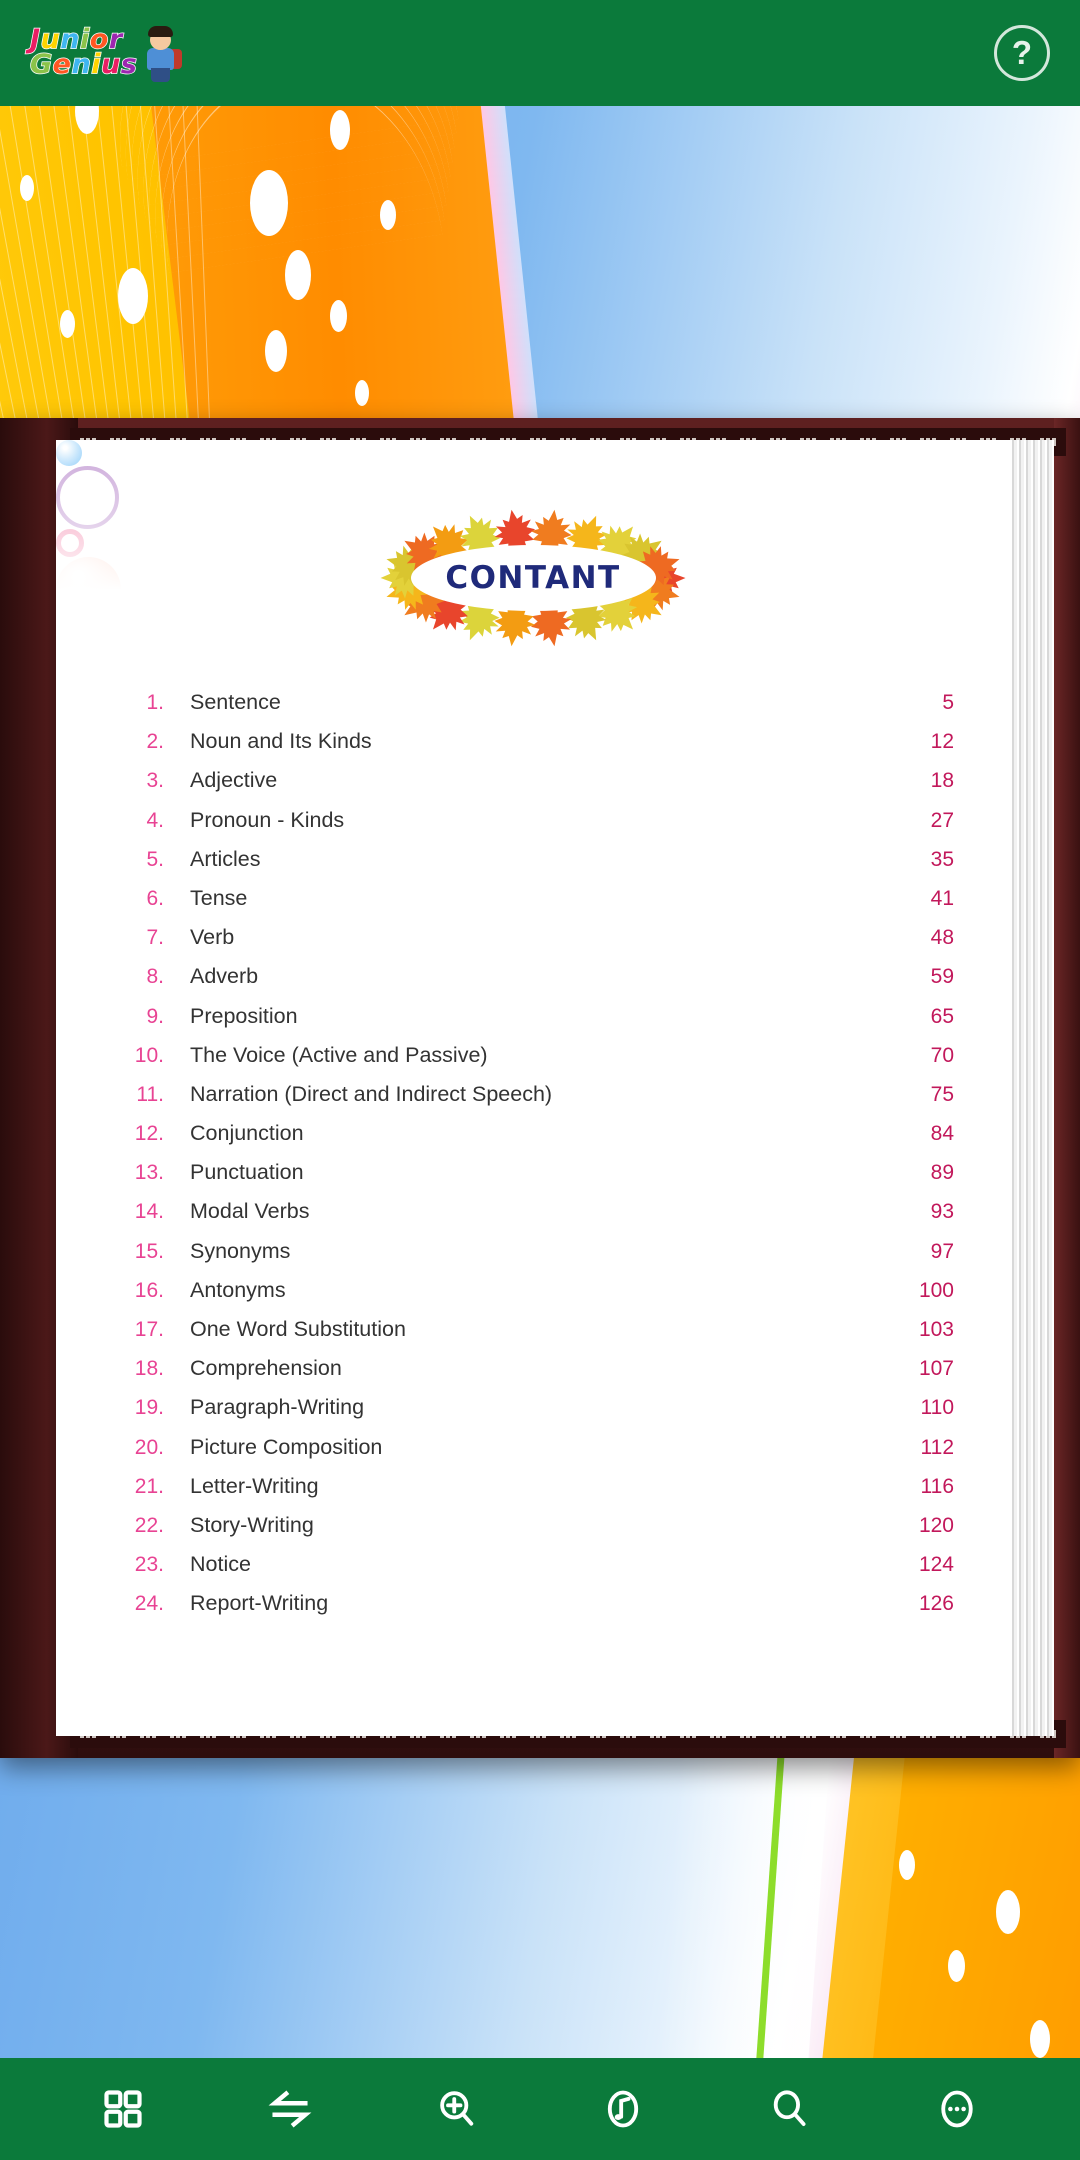  I want to click on toc-number: 15., so click(149, 1251).